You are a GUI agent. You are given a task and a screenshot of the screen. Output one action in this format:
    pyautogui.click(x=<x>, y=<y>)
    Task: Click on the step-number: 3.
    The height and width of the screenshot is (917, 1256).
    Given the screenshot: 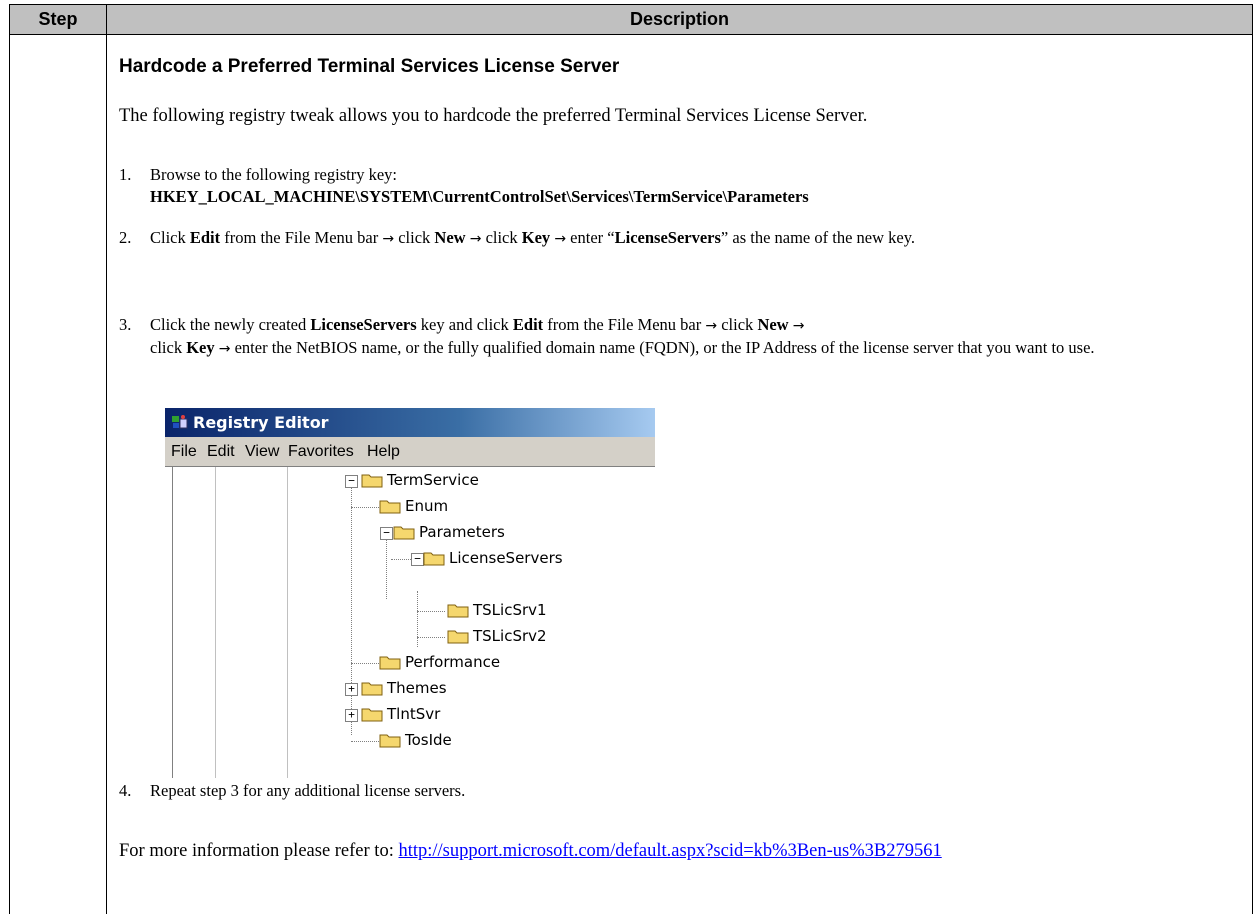 What is the action you would take?
    pyautogui.click(x=125, y=324)
    